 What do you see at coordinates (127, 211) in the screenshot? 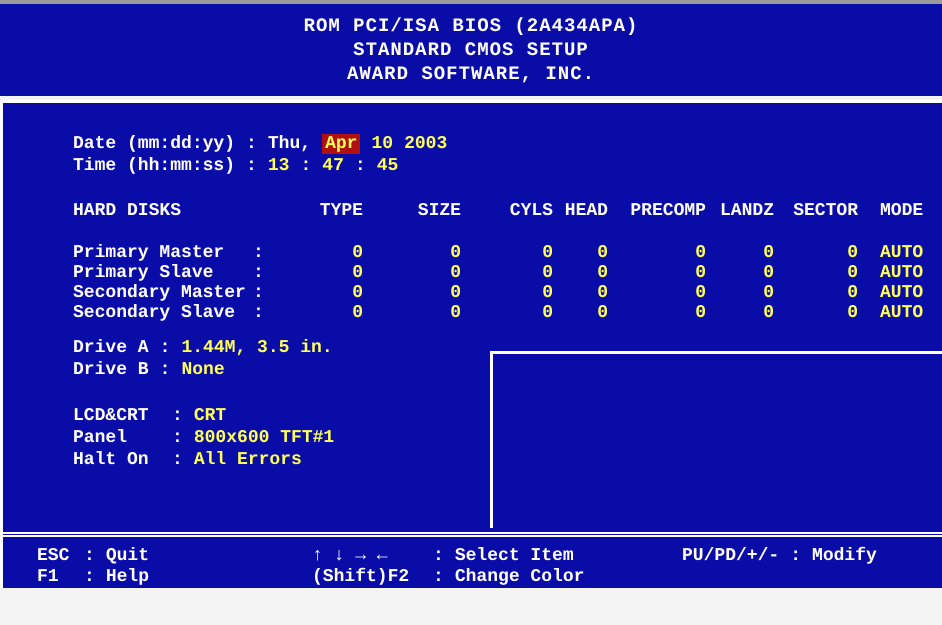
I see `column-header: HARD DISKS` at bounding box center [127, 211].